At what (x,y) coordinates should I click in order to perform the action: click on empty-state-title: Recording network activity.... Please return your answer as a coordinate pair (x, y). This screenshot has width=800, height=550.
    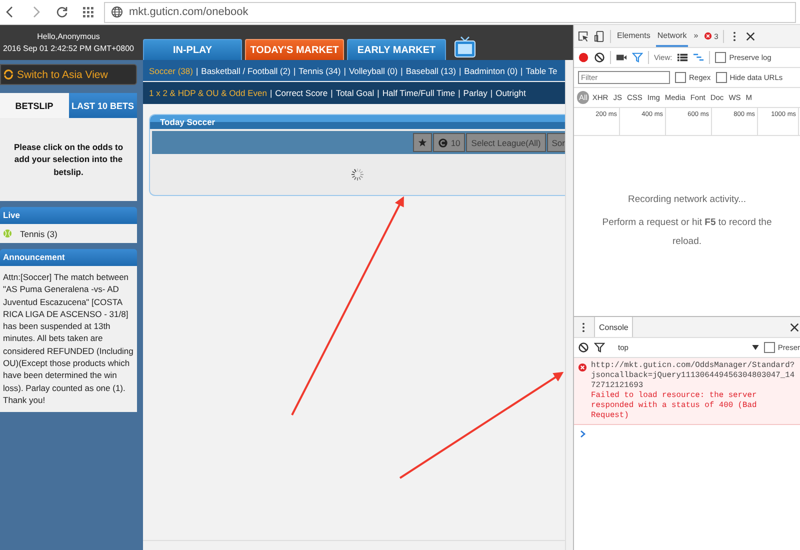
    Looking at the image, I should click on (687, 199).